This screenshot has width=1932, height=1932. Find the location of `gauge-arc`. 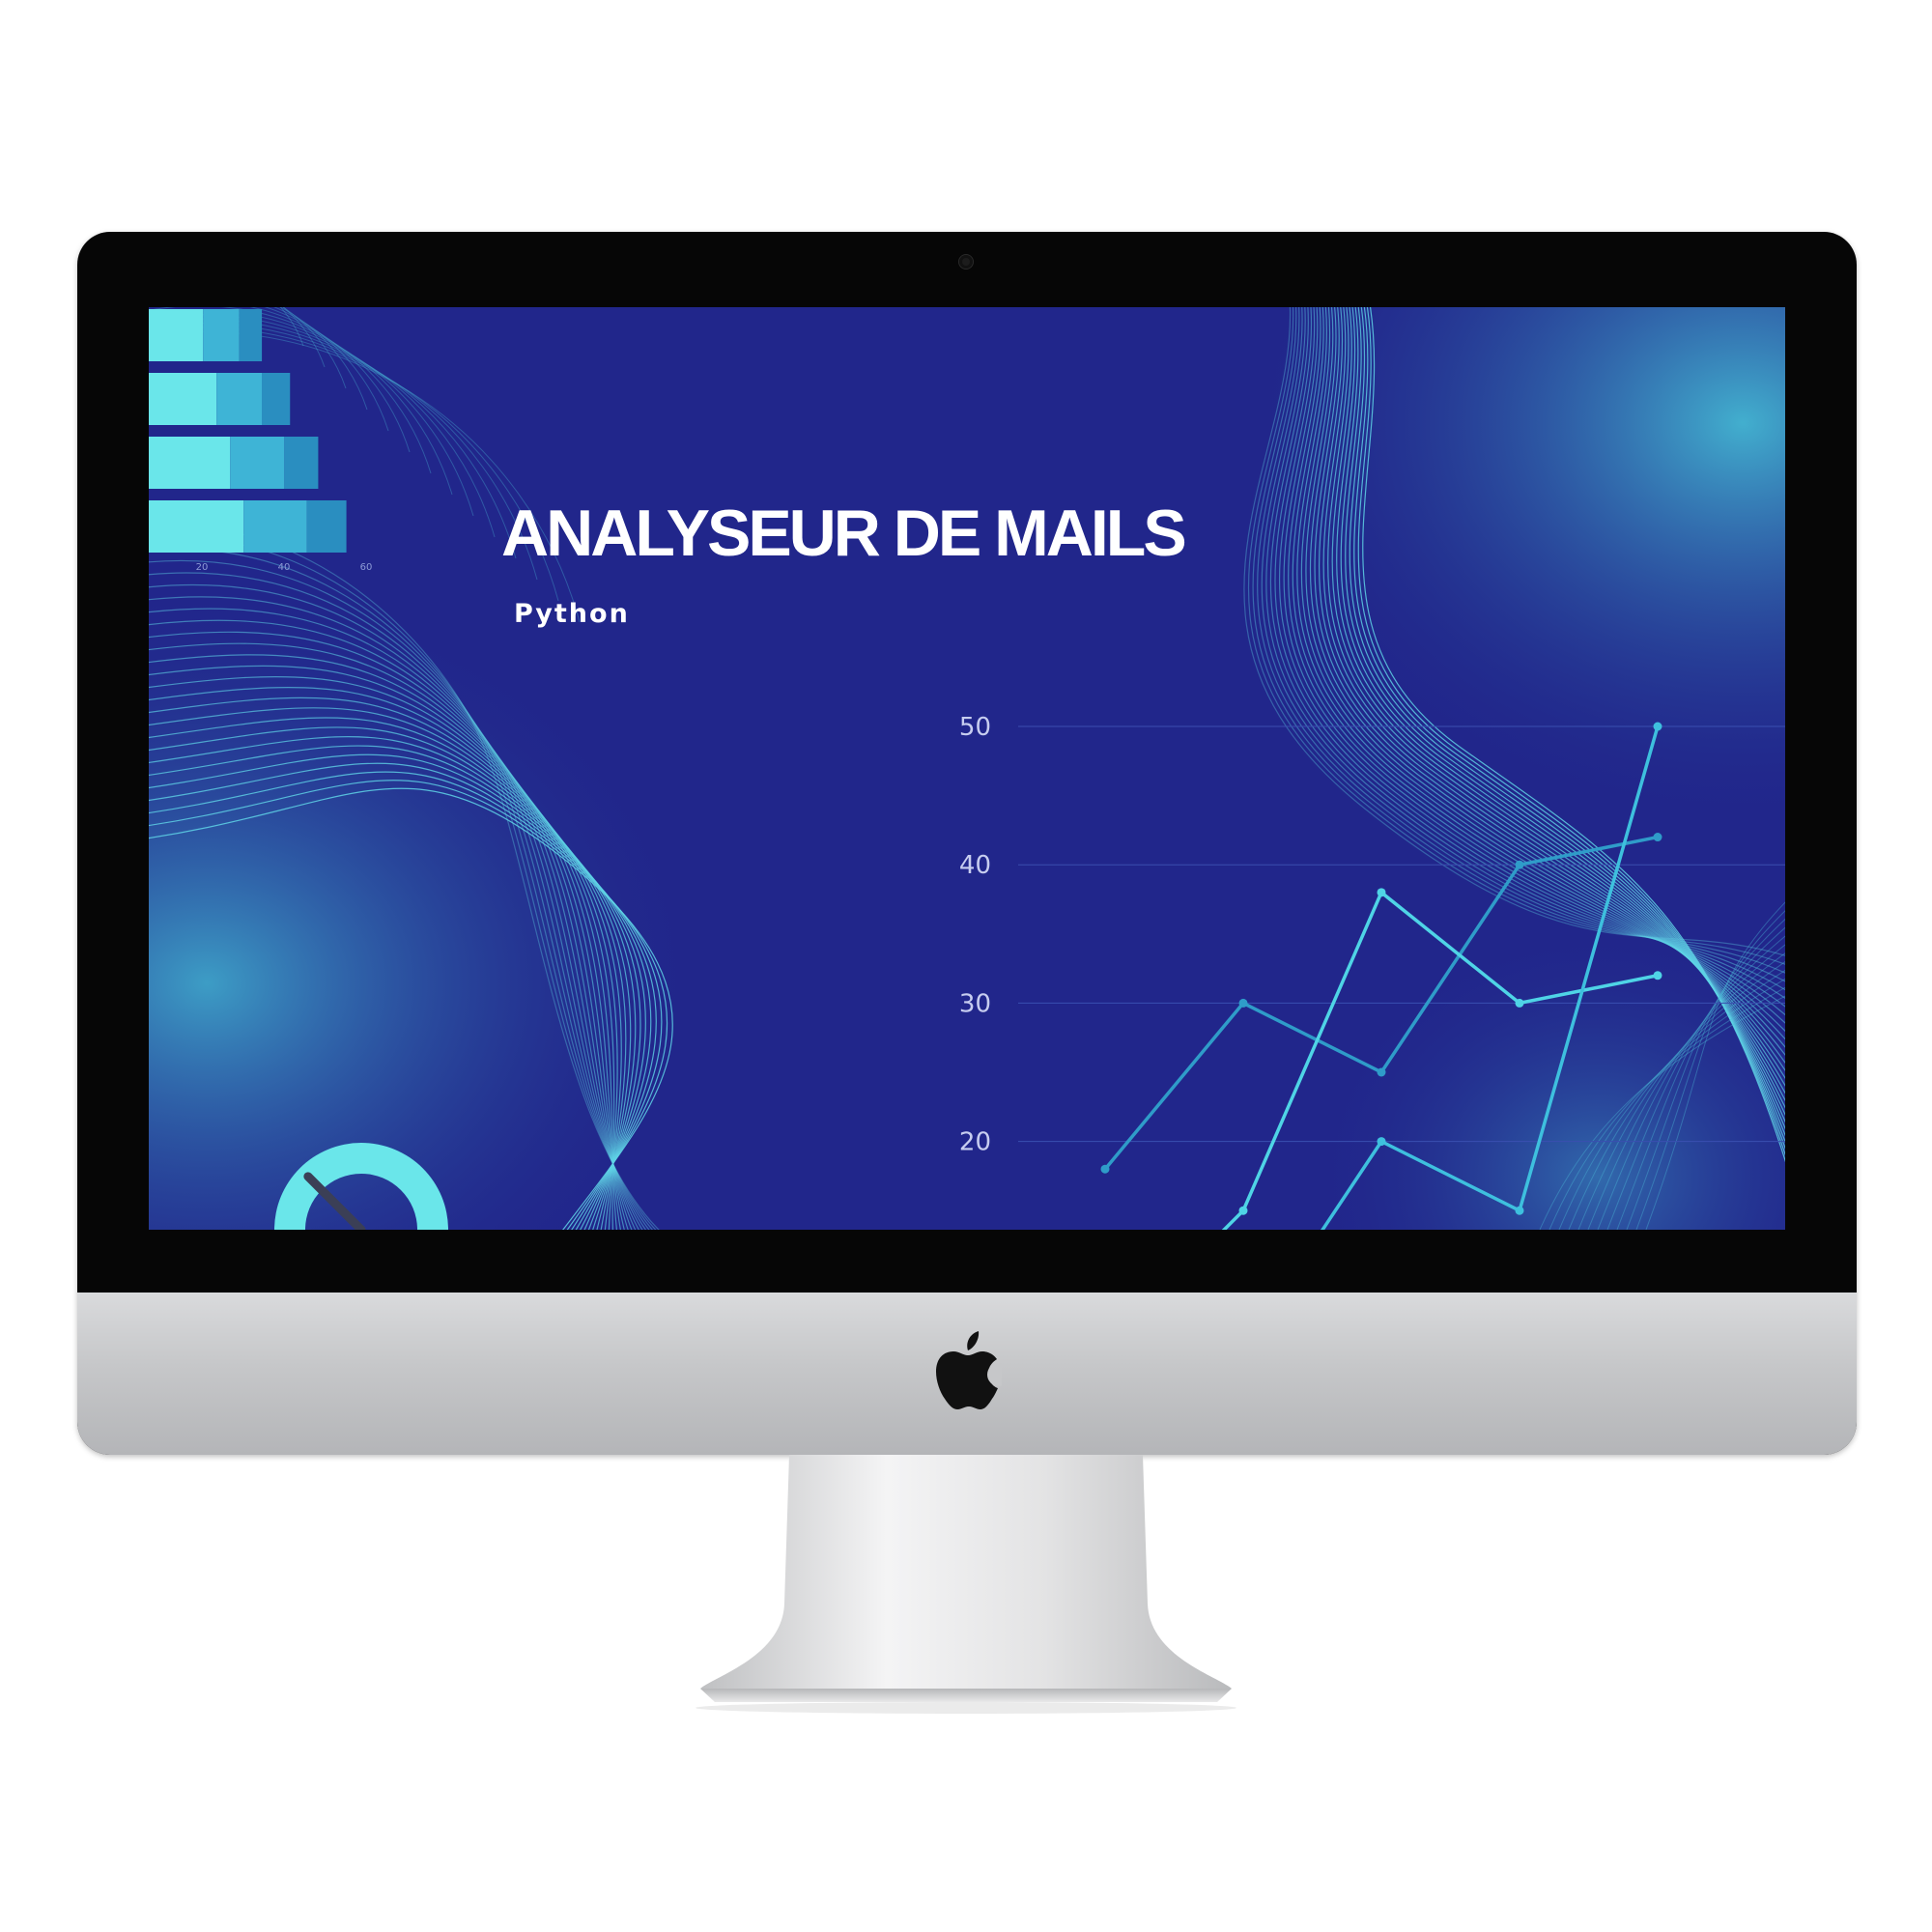

gauge-arc is located at coordinates (361, 1186).